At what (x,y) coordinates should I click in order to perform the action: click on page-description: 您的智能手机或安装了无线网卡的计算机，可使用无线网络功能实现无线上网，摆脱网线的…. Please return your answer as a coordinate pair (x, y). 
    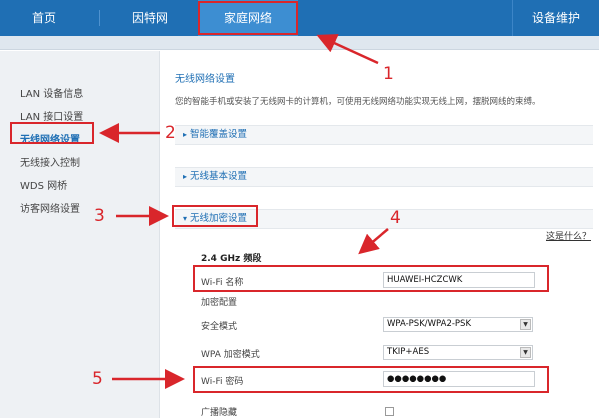
    Looking at the image, I should click on (358, 102).